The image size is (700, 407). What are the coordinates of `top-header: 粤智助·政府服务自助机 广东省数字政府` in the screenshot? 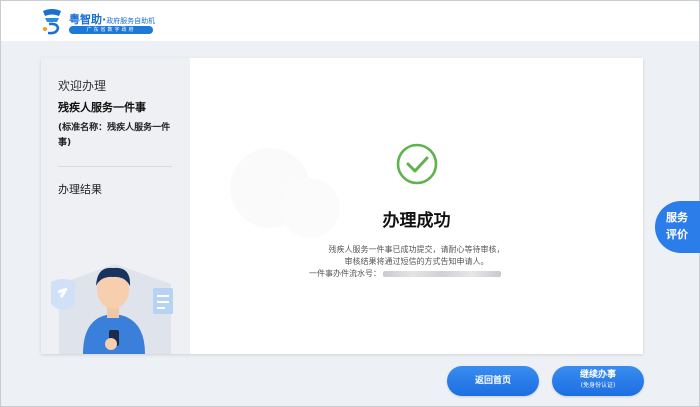 It's located at (350, 21).